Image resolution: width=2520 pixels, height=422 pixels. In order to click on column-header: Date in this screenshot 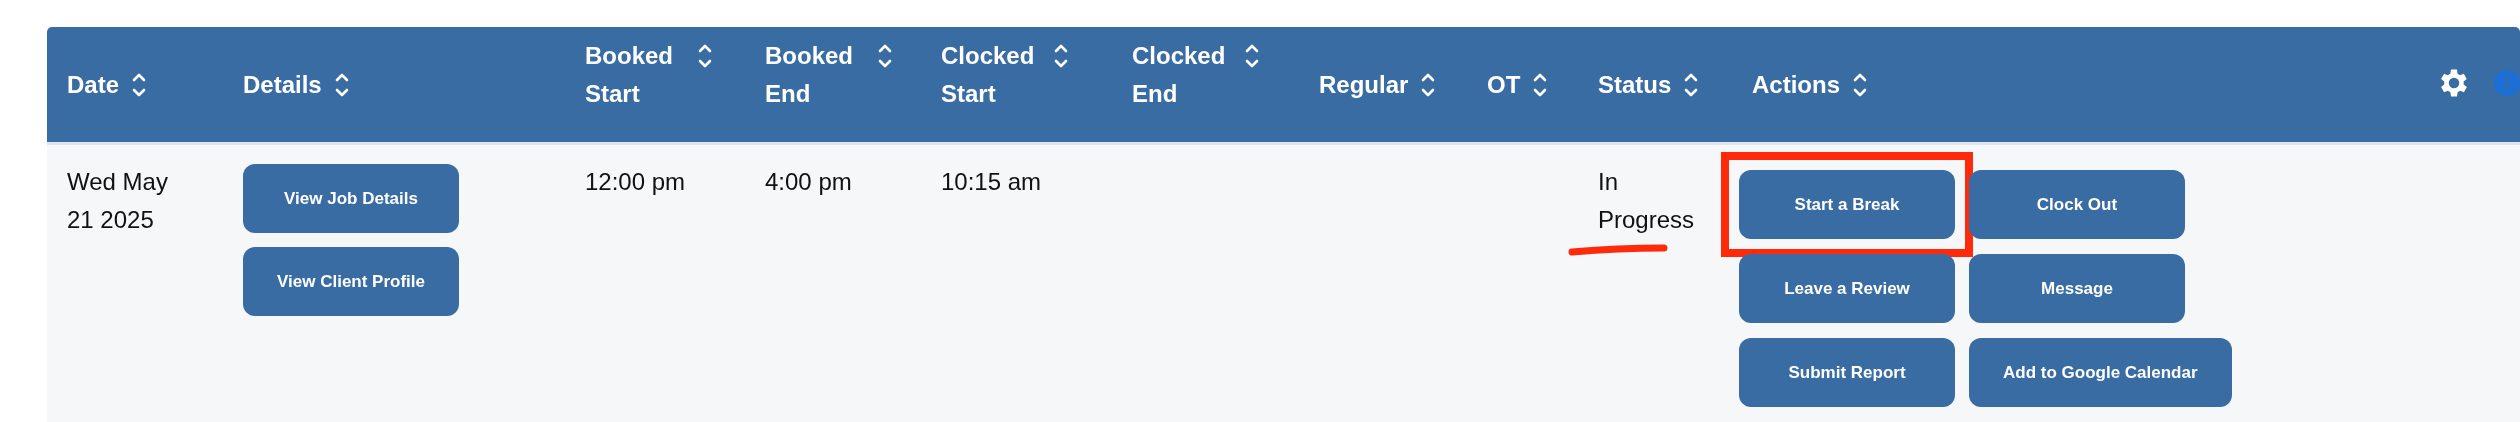, I will do `click(93, 84)`.